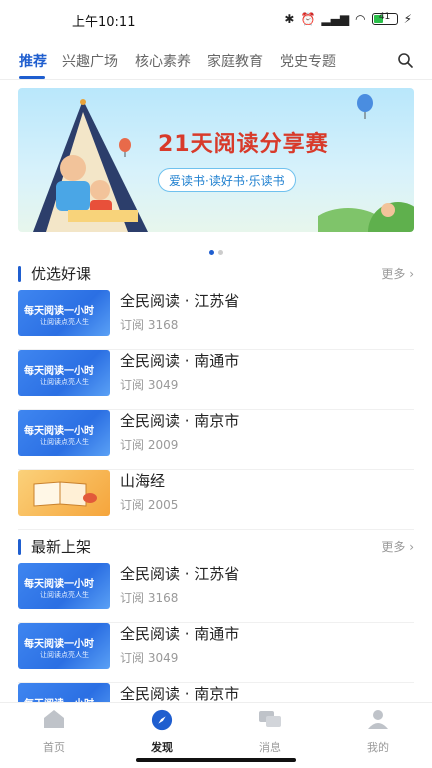 The image size is (432, 768). I want to click on course-thumbnail, so click(64, 493).